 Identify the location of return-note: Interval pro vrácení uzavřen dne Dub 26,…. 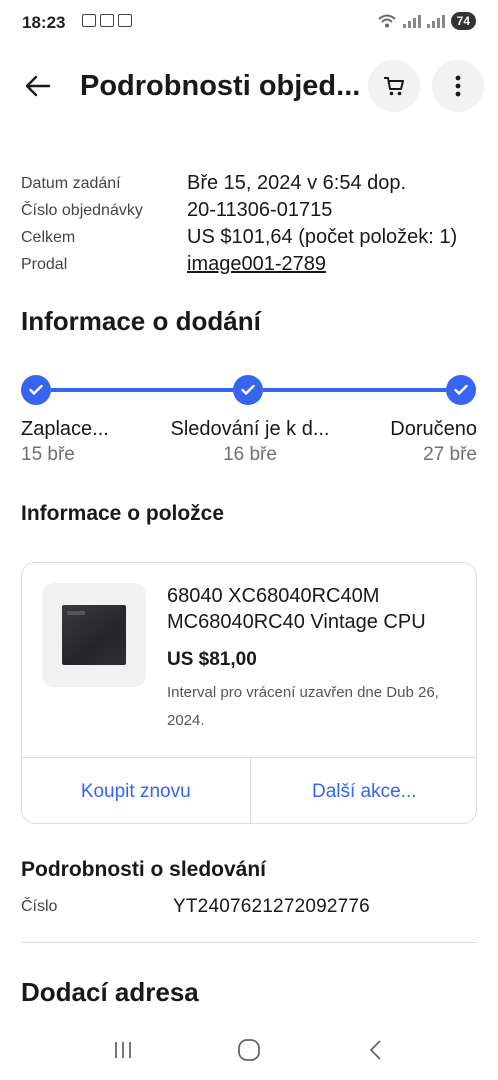
(303, 706).